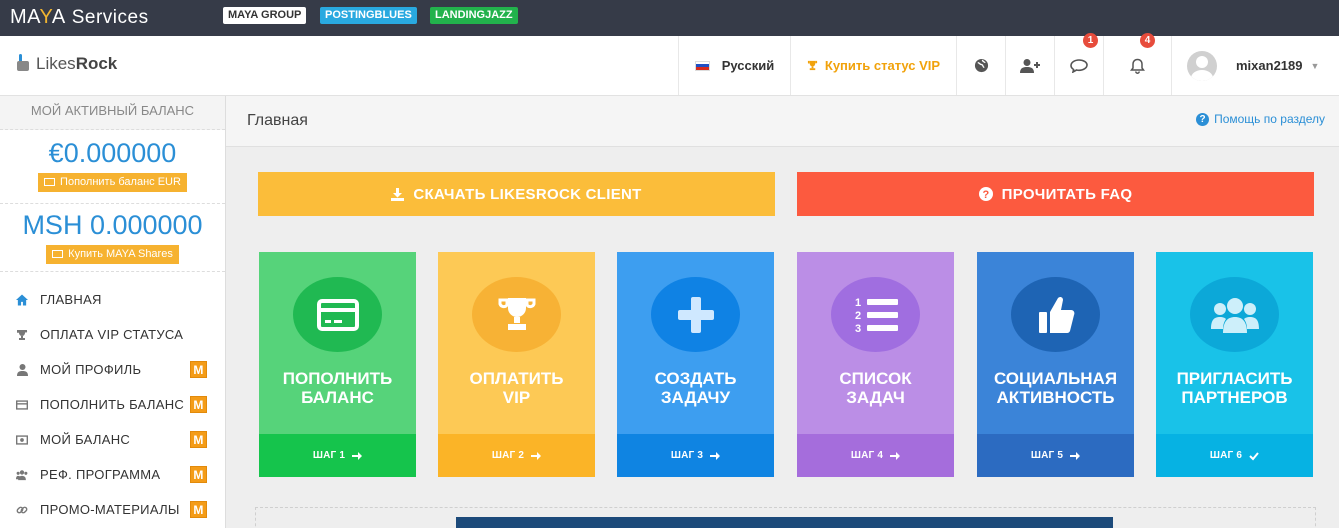 The width and height of the screenshot is (1339, 528). I want to click on buy-vip-button: Купить статус VIP, so click(873, 65).